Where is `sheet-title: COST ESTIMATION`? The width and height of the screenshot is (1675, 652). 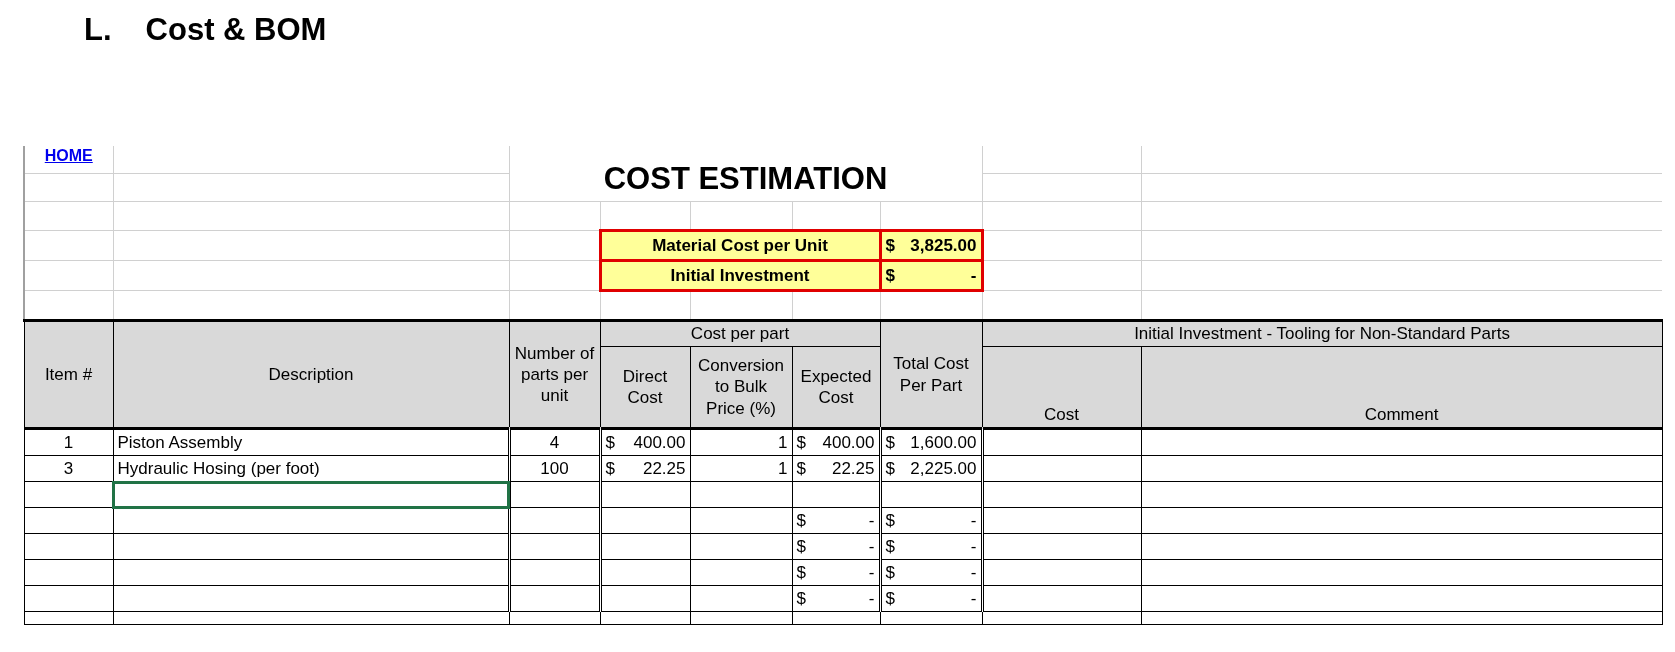 sheet-title: COST ESTIMATION is located at coordinates (745, 174).